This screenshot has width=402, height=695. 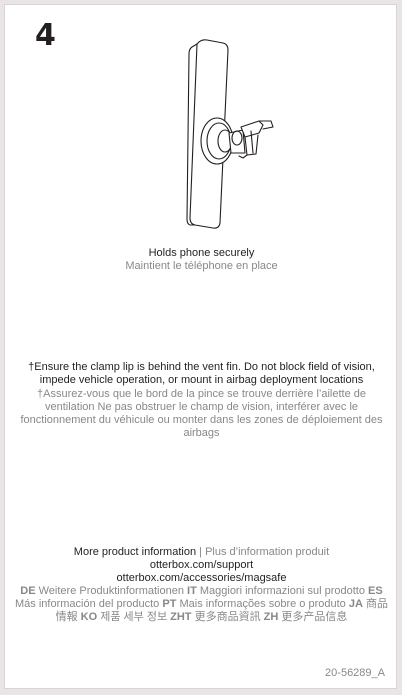 What do you see at coordinates (355, 673) in the screenshot?
I see `part-number: 20-56289_A` at bounding box center [355, 673].